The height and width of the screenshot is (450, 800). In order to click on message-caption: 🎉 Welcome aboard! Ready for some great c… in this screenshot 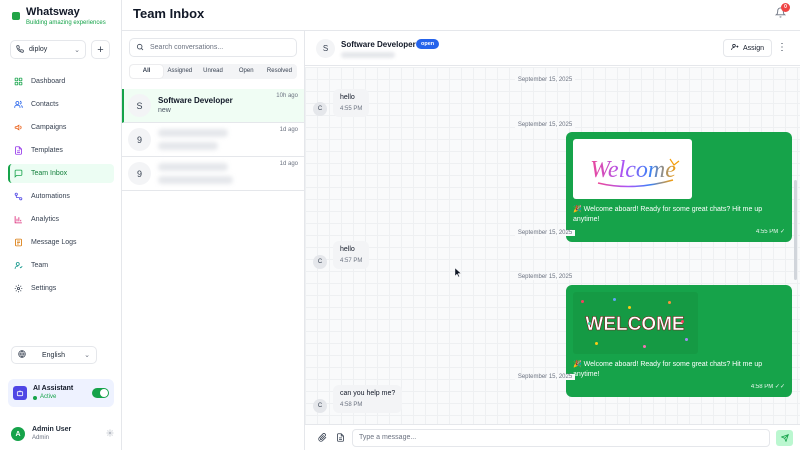, I will do `click(668, 214)`.